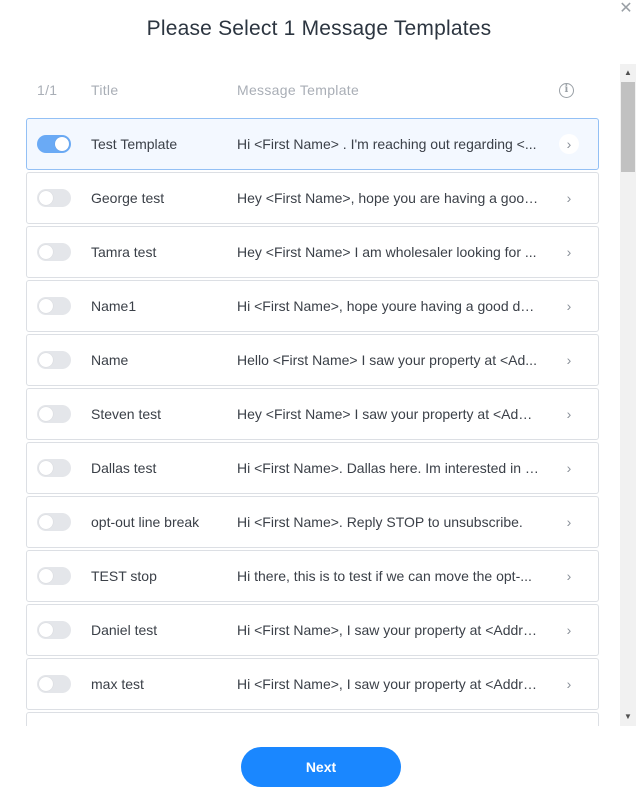 Image resolution: width=638 pixels, height=796 pixels. I want to click on table-row: ›, so click(312, 719).